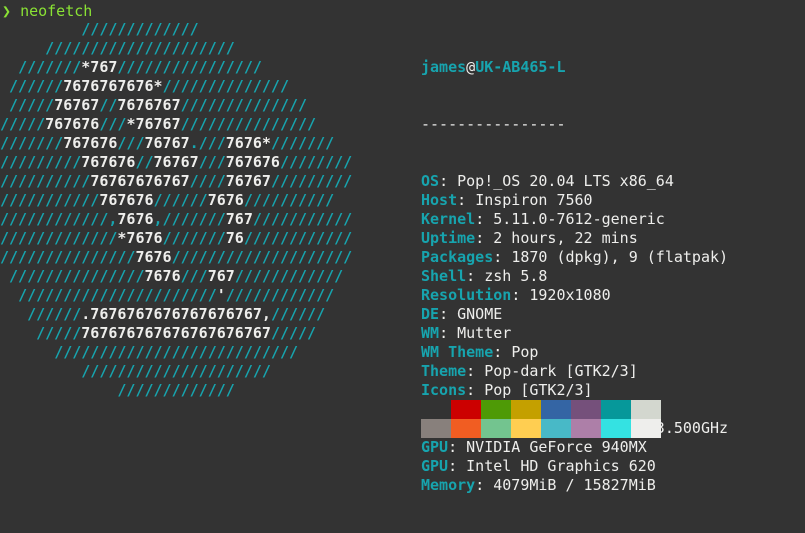 The image size is (805, 533). Describe the element at coordinates (149, 105) in the screenshot. I see `logo-highlight: 7676767` at that location.